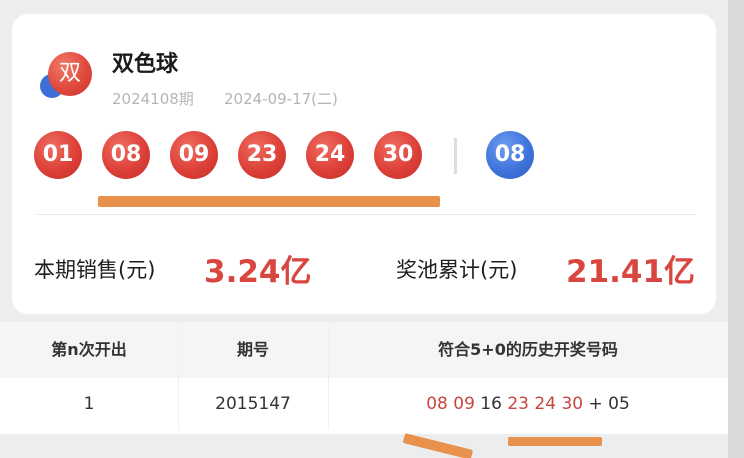  I want to click on header-count: 第n次开出, so click(89, 349).